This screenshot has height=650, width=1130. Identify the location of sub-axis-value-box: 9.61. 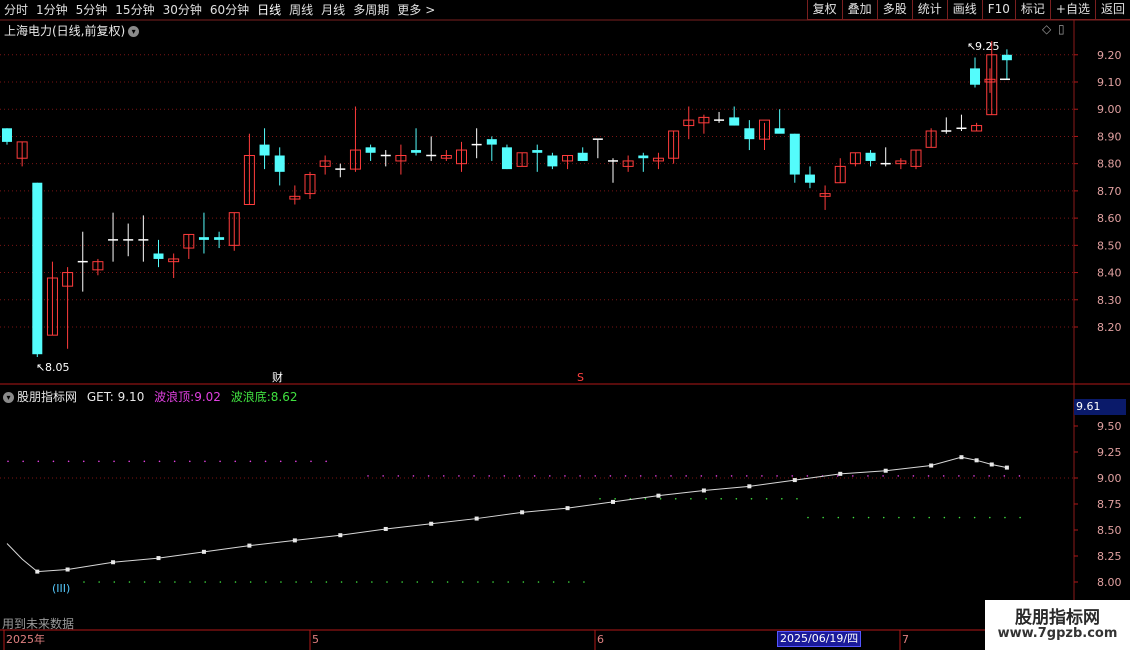
(1100, 407).